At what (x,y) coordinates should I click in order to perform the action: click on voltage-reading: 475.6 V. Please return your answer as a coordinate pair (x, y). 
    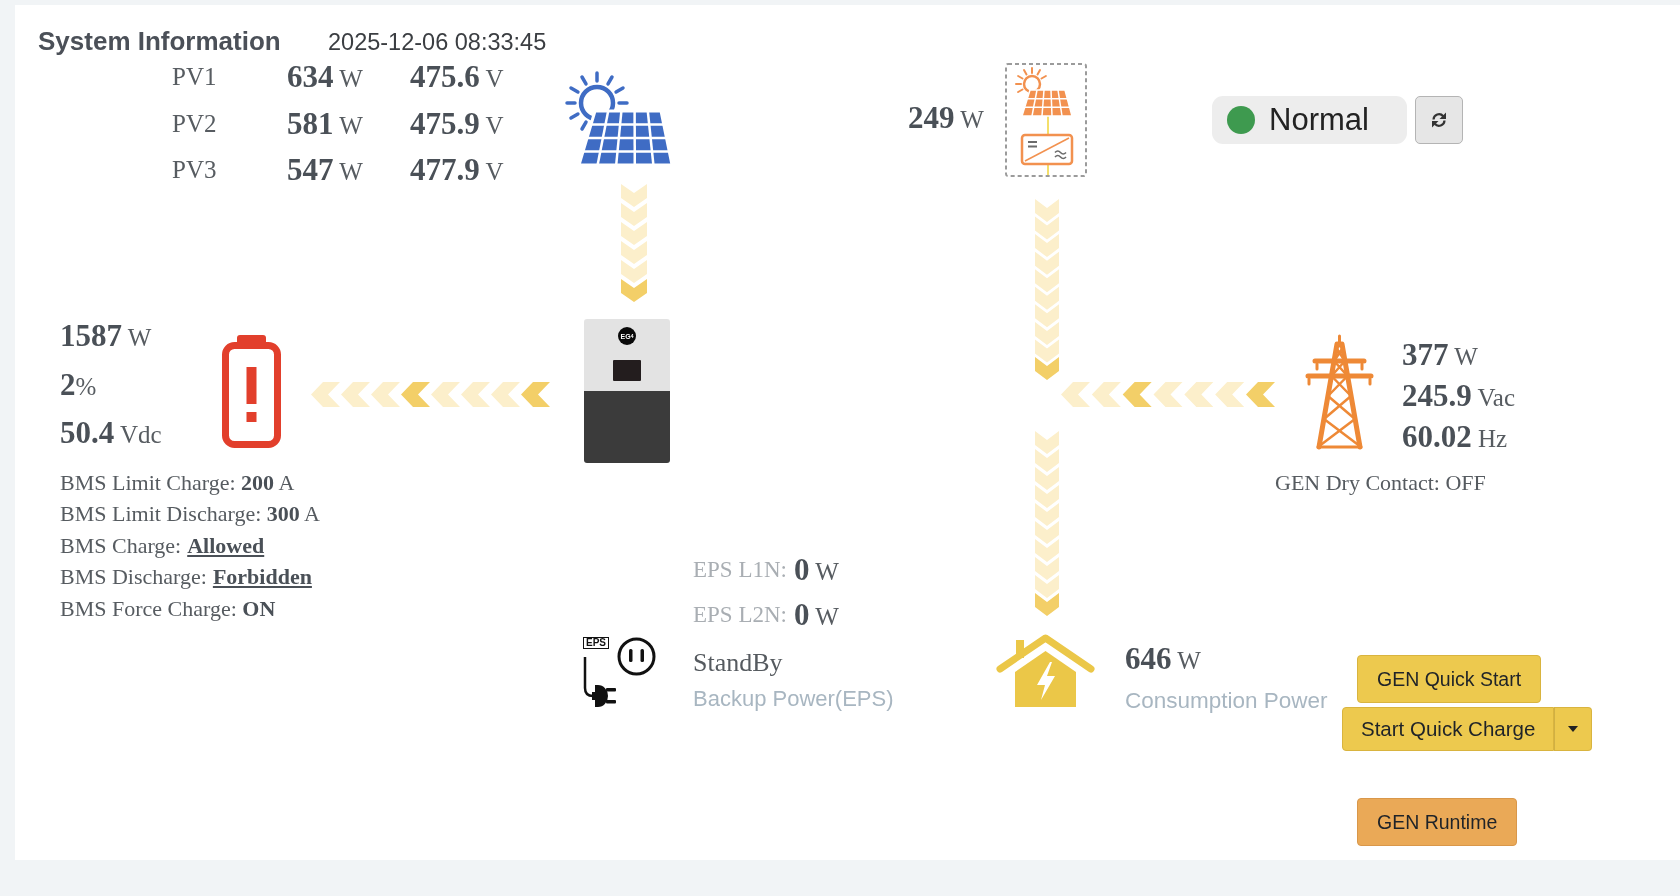
    Looking at the image, I should click on (457, 77).